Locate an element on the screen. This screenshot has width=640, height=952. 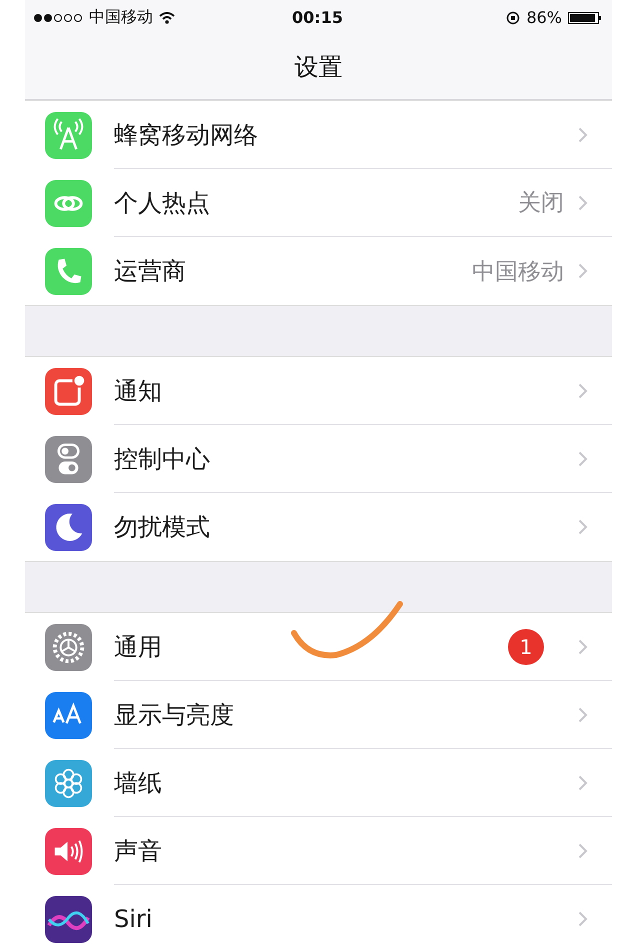
clock-time: 00:15 is located at coordinates (317, 17).